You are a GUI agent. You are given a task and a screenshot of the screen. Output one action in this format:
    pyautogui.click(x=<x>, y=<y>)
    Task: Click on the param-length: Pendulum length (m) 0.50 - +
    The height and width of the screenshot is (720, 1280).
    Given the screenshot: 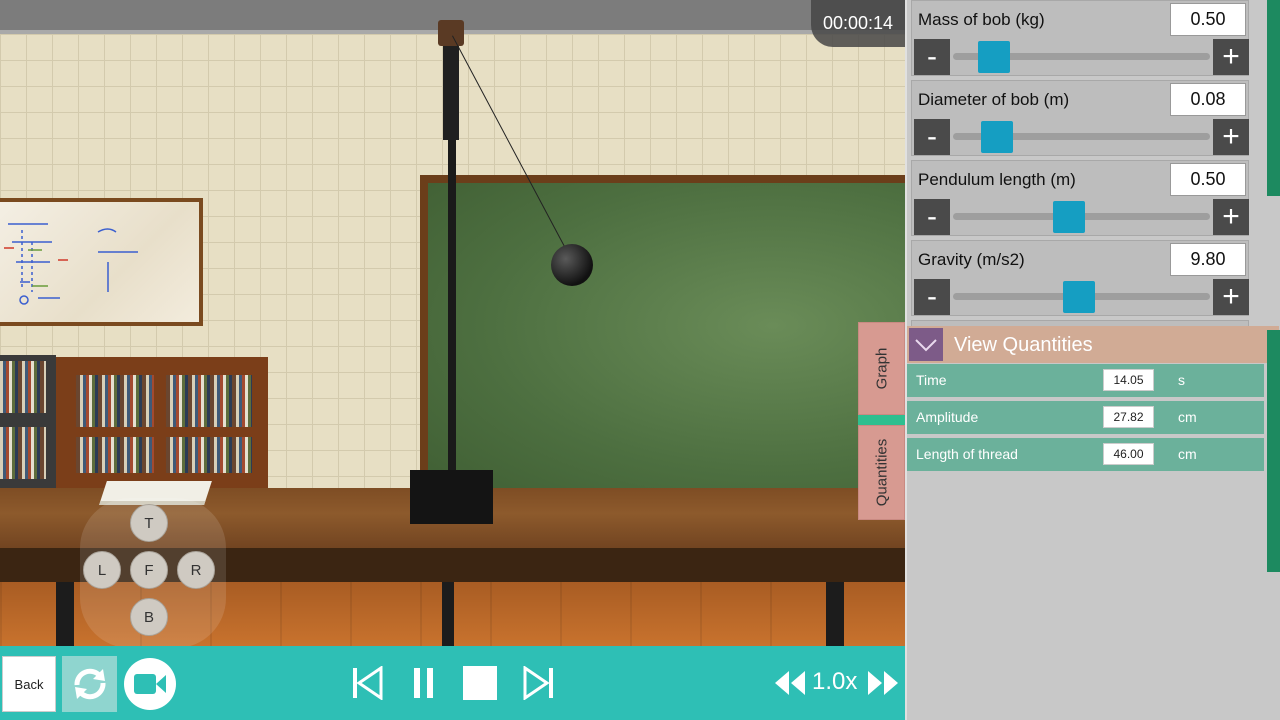 What is the action you would take?
    pyautogui.click(x=1080, y=198)
    